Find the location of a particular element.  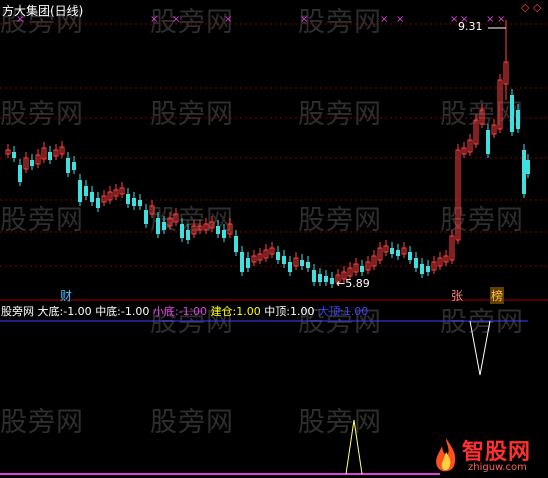

indicator-item-zhongding: 中顶:1.00 is located at coordinates (289, 311).